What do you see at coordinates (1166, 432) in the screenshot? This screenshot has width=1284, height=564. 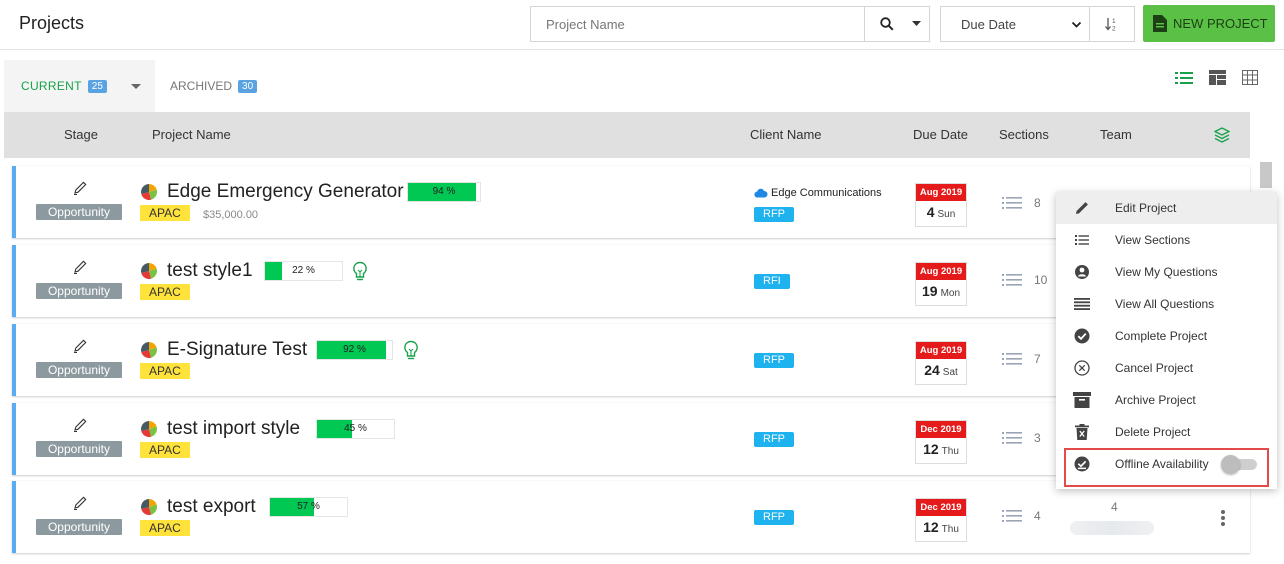 I see `menu-item-delete-project: Delete Project` at bounding box center [1166, 432].